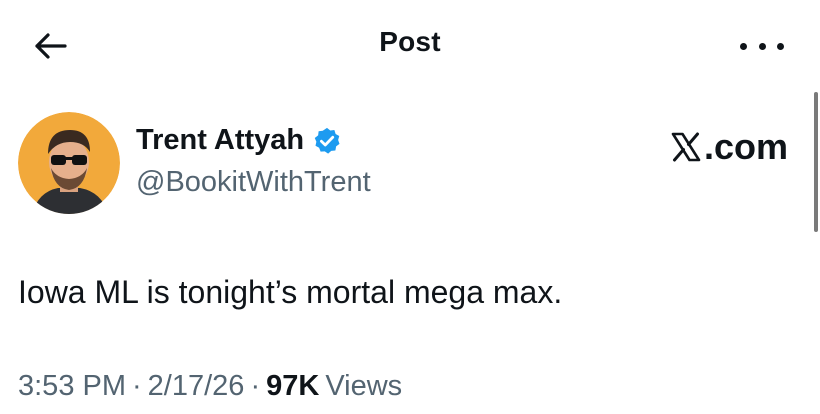 The width and height of the screenshot is (820, 414). I want to click on tweet-meta: 3:53 PM · 2/17/26 · 97K Views, so click(210, 386).